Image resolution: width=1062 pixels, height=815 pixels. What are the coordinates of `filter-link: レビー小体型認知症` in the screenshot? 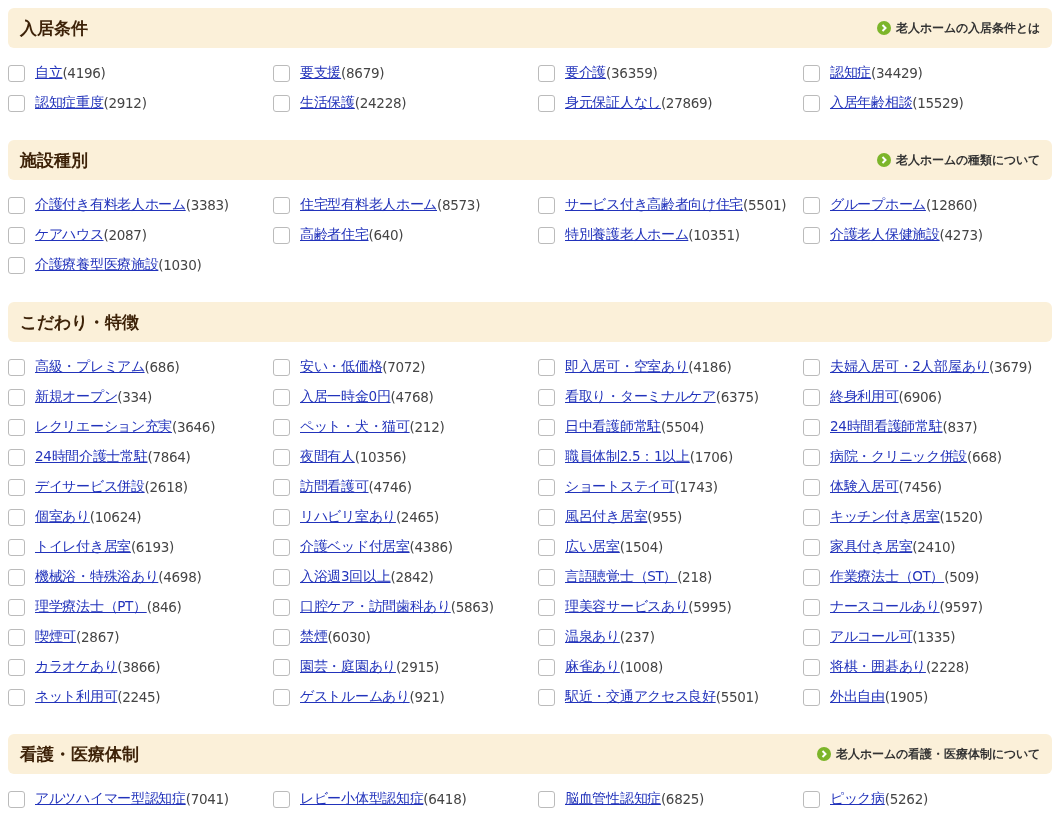 It's located at (362, 799).